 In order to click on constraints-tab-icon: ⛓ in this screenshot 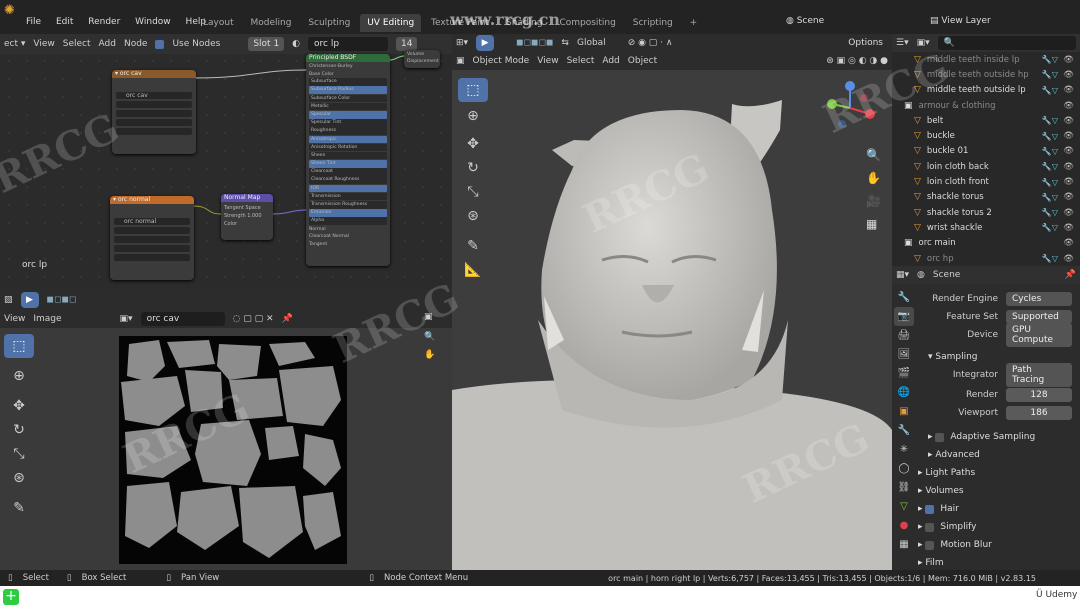, I will do `click(904, 487)`.